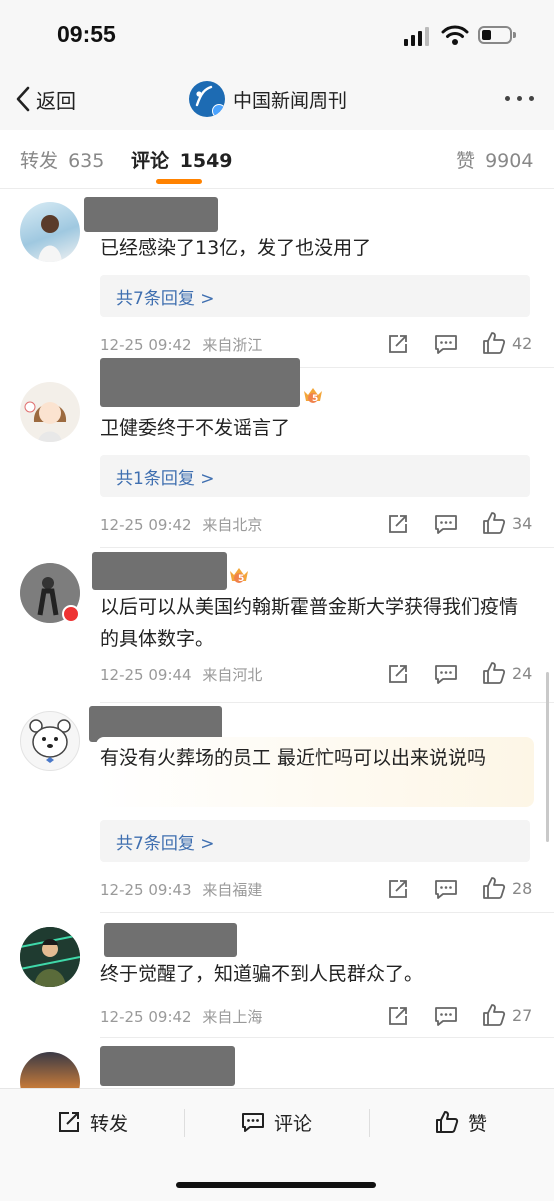 This screenshot has height=1201, width=554. What do you see at coordinates (232, 1017) in the screenshot?
I see `comment-location: 来自上海` at bounding box center [232, 1017].